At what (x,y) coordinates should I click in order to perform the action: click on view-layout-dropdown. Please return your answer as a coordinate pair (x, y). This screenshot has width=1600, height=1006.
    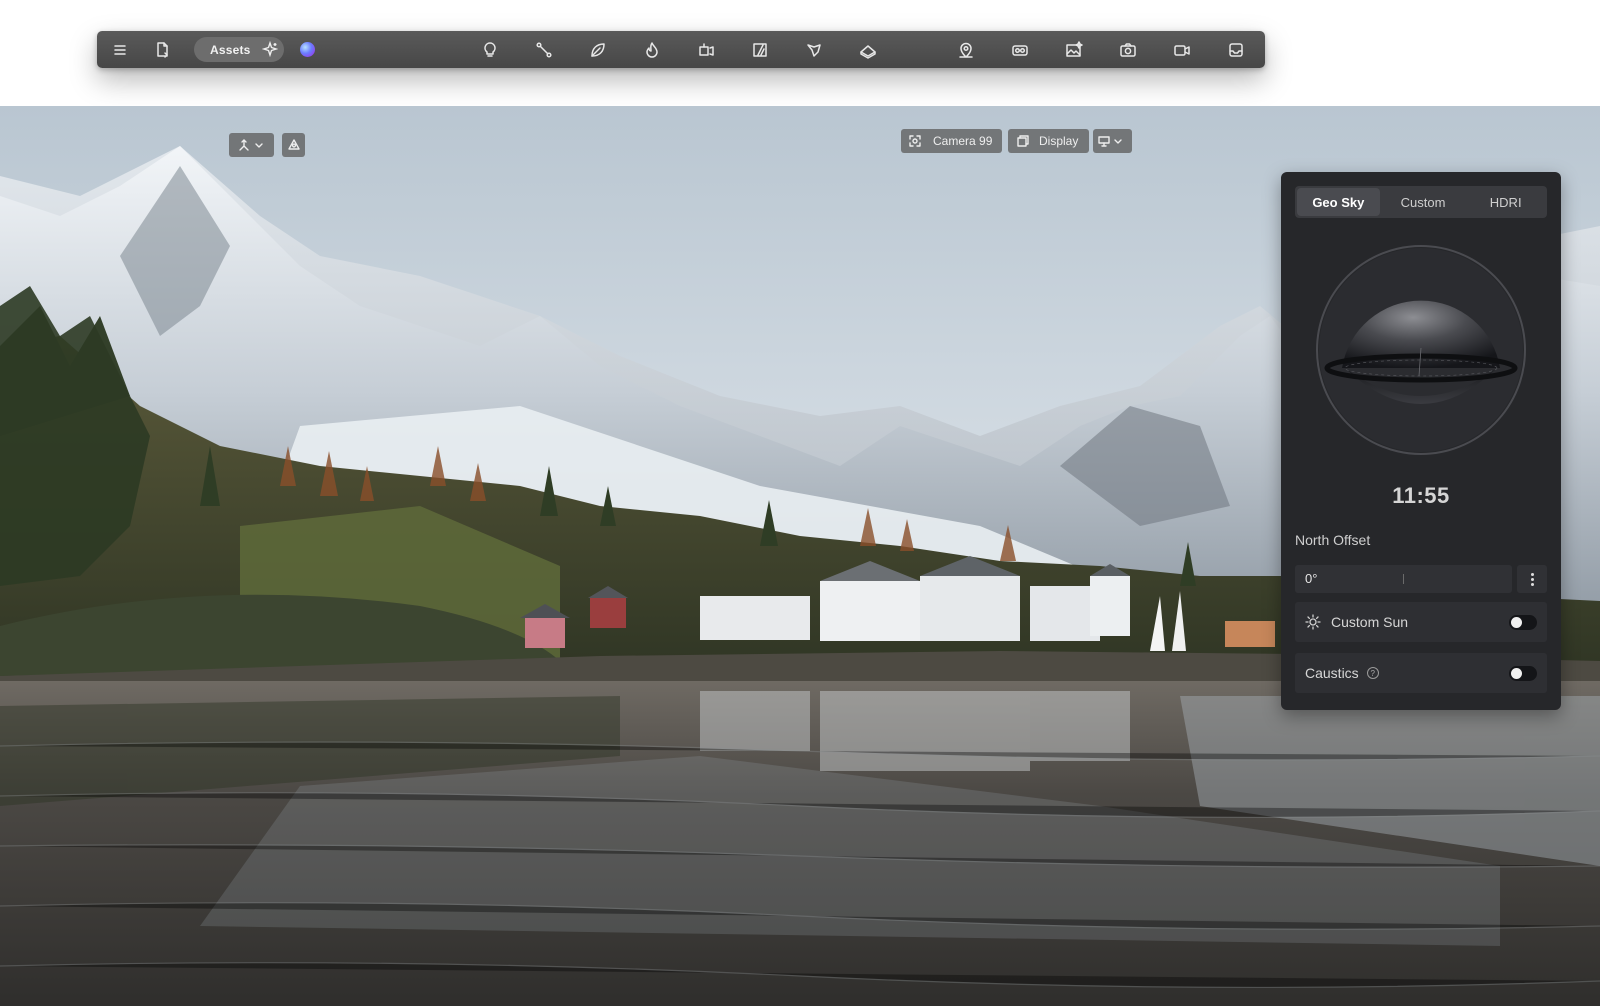
    Looking at the image, I should click on (1112, 141).